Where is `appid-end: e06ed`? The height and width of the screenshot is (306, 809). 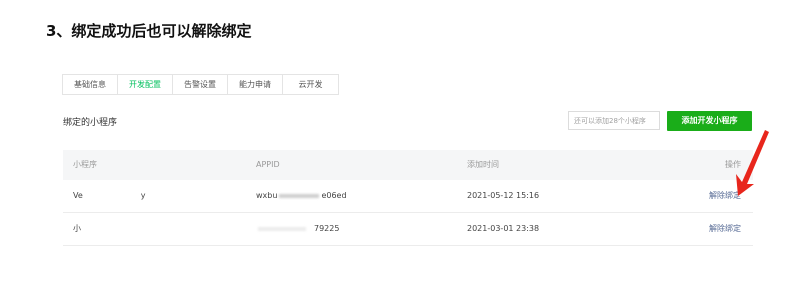 appid-end: e06ed is located at coordinates (334, 195).